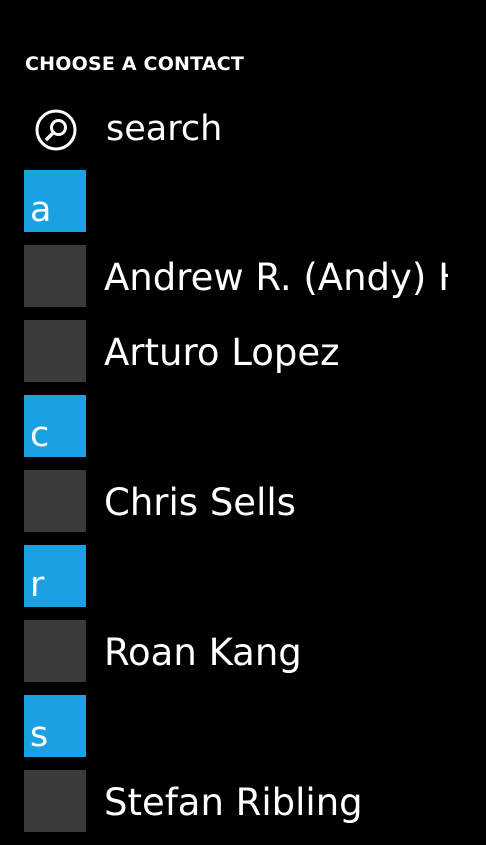  What do you see at coordinates (40, 435) in the screenshot?
I see `group-letter: c` at bounding box center [40, 435].